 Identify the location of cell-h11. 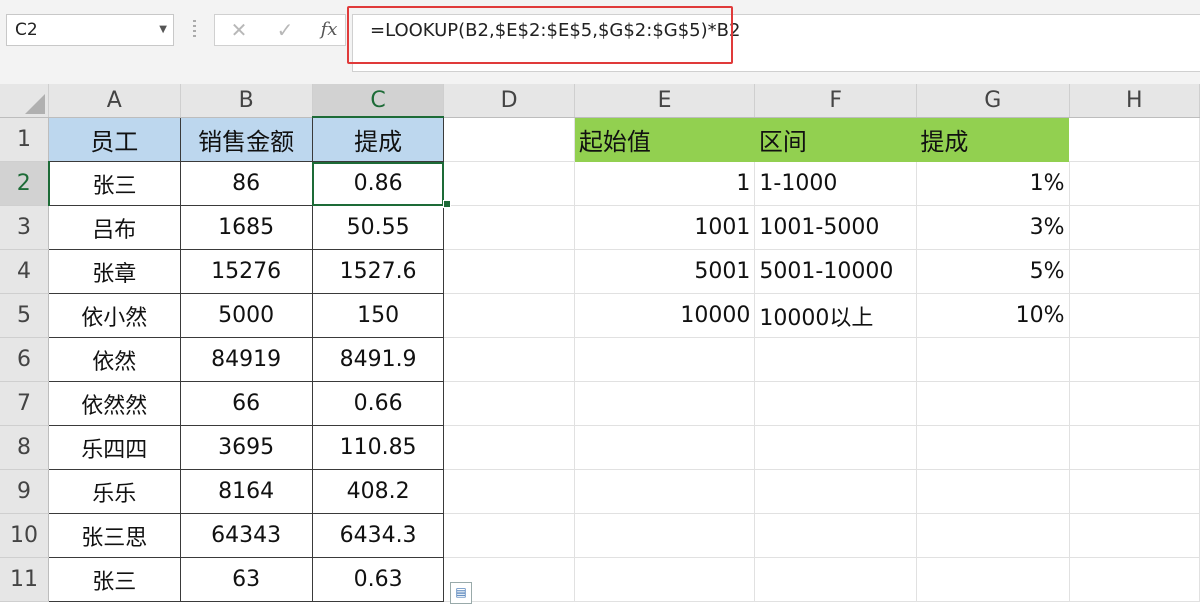
(1134, 579).